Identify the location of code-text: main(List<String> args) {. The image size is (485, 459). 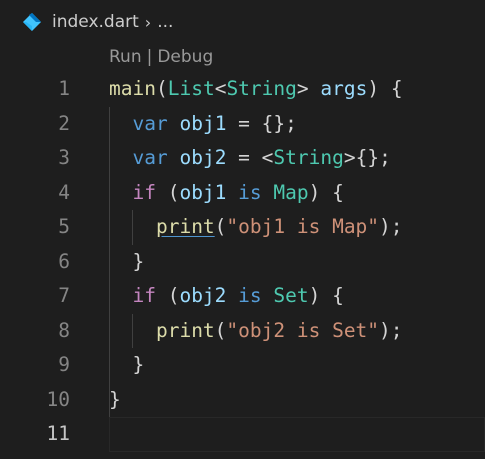
(256, 89).